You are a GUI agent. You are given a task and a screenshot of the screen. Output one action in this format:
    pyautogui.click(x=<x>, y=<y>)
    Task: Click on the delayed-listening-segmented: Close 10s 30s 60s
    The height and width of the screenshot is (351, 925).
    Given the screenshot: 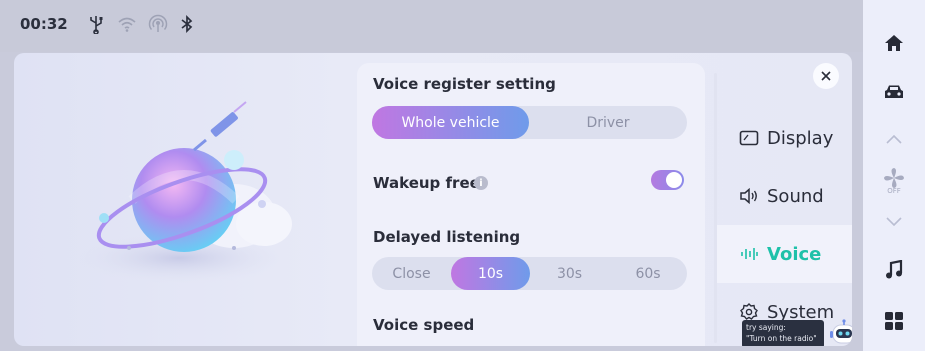 What is the action you would take?
    pyautogui.click(x=529, y=273)
    